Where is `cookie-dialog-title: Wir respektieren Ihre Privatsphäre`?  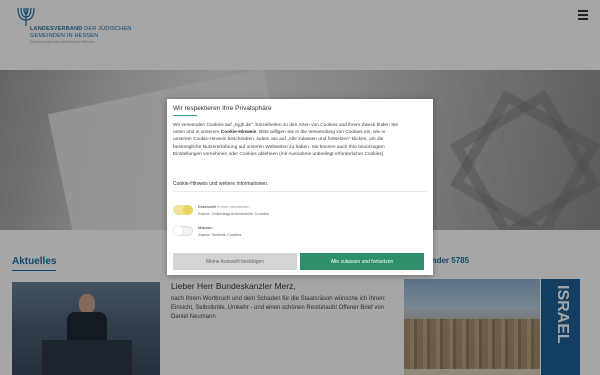 cookie-dialog-title: Wir respektieren Ihre Privatsphäre is located at coordinates (222, 108).